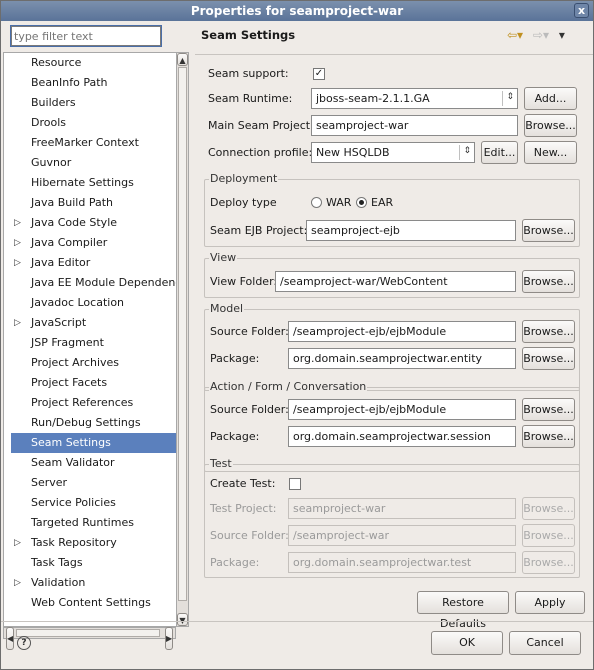 This screenshot has height=670, width=594. Describe the element at coordinates (393, 152) in the screenshot. I see `connection-select: New HSQLDB ⇕` at that location.